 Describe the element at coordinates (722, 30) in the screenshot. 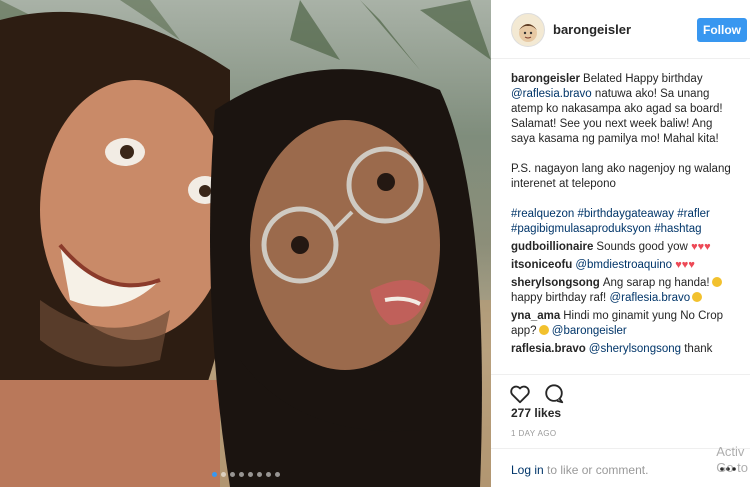

I see `follow-button: Follow` at that location.